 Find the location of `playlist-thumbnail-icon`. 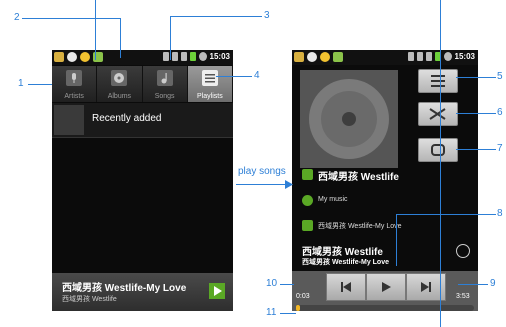

playlist-thumbnail-icon is located at coordinates (69, 120).